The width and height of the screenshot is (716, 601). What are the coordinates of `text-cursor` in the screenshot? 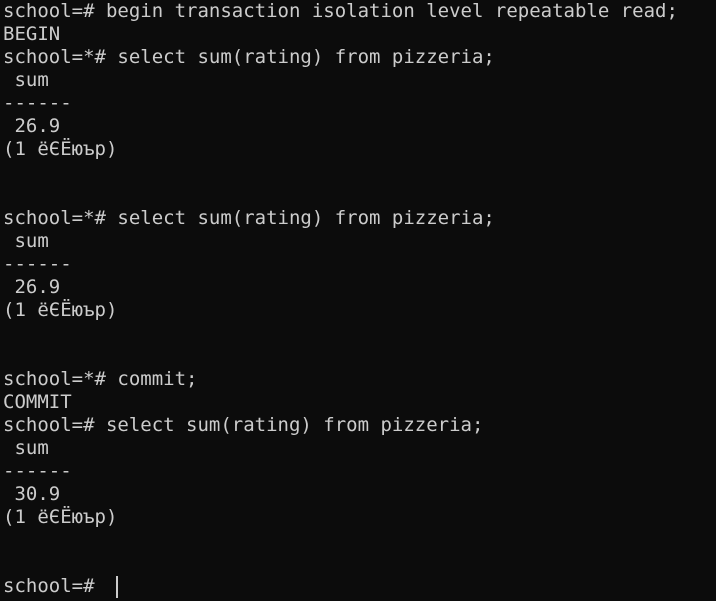 It's located at (116, 586).